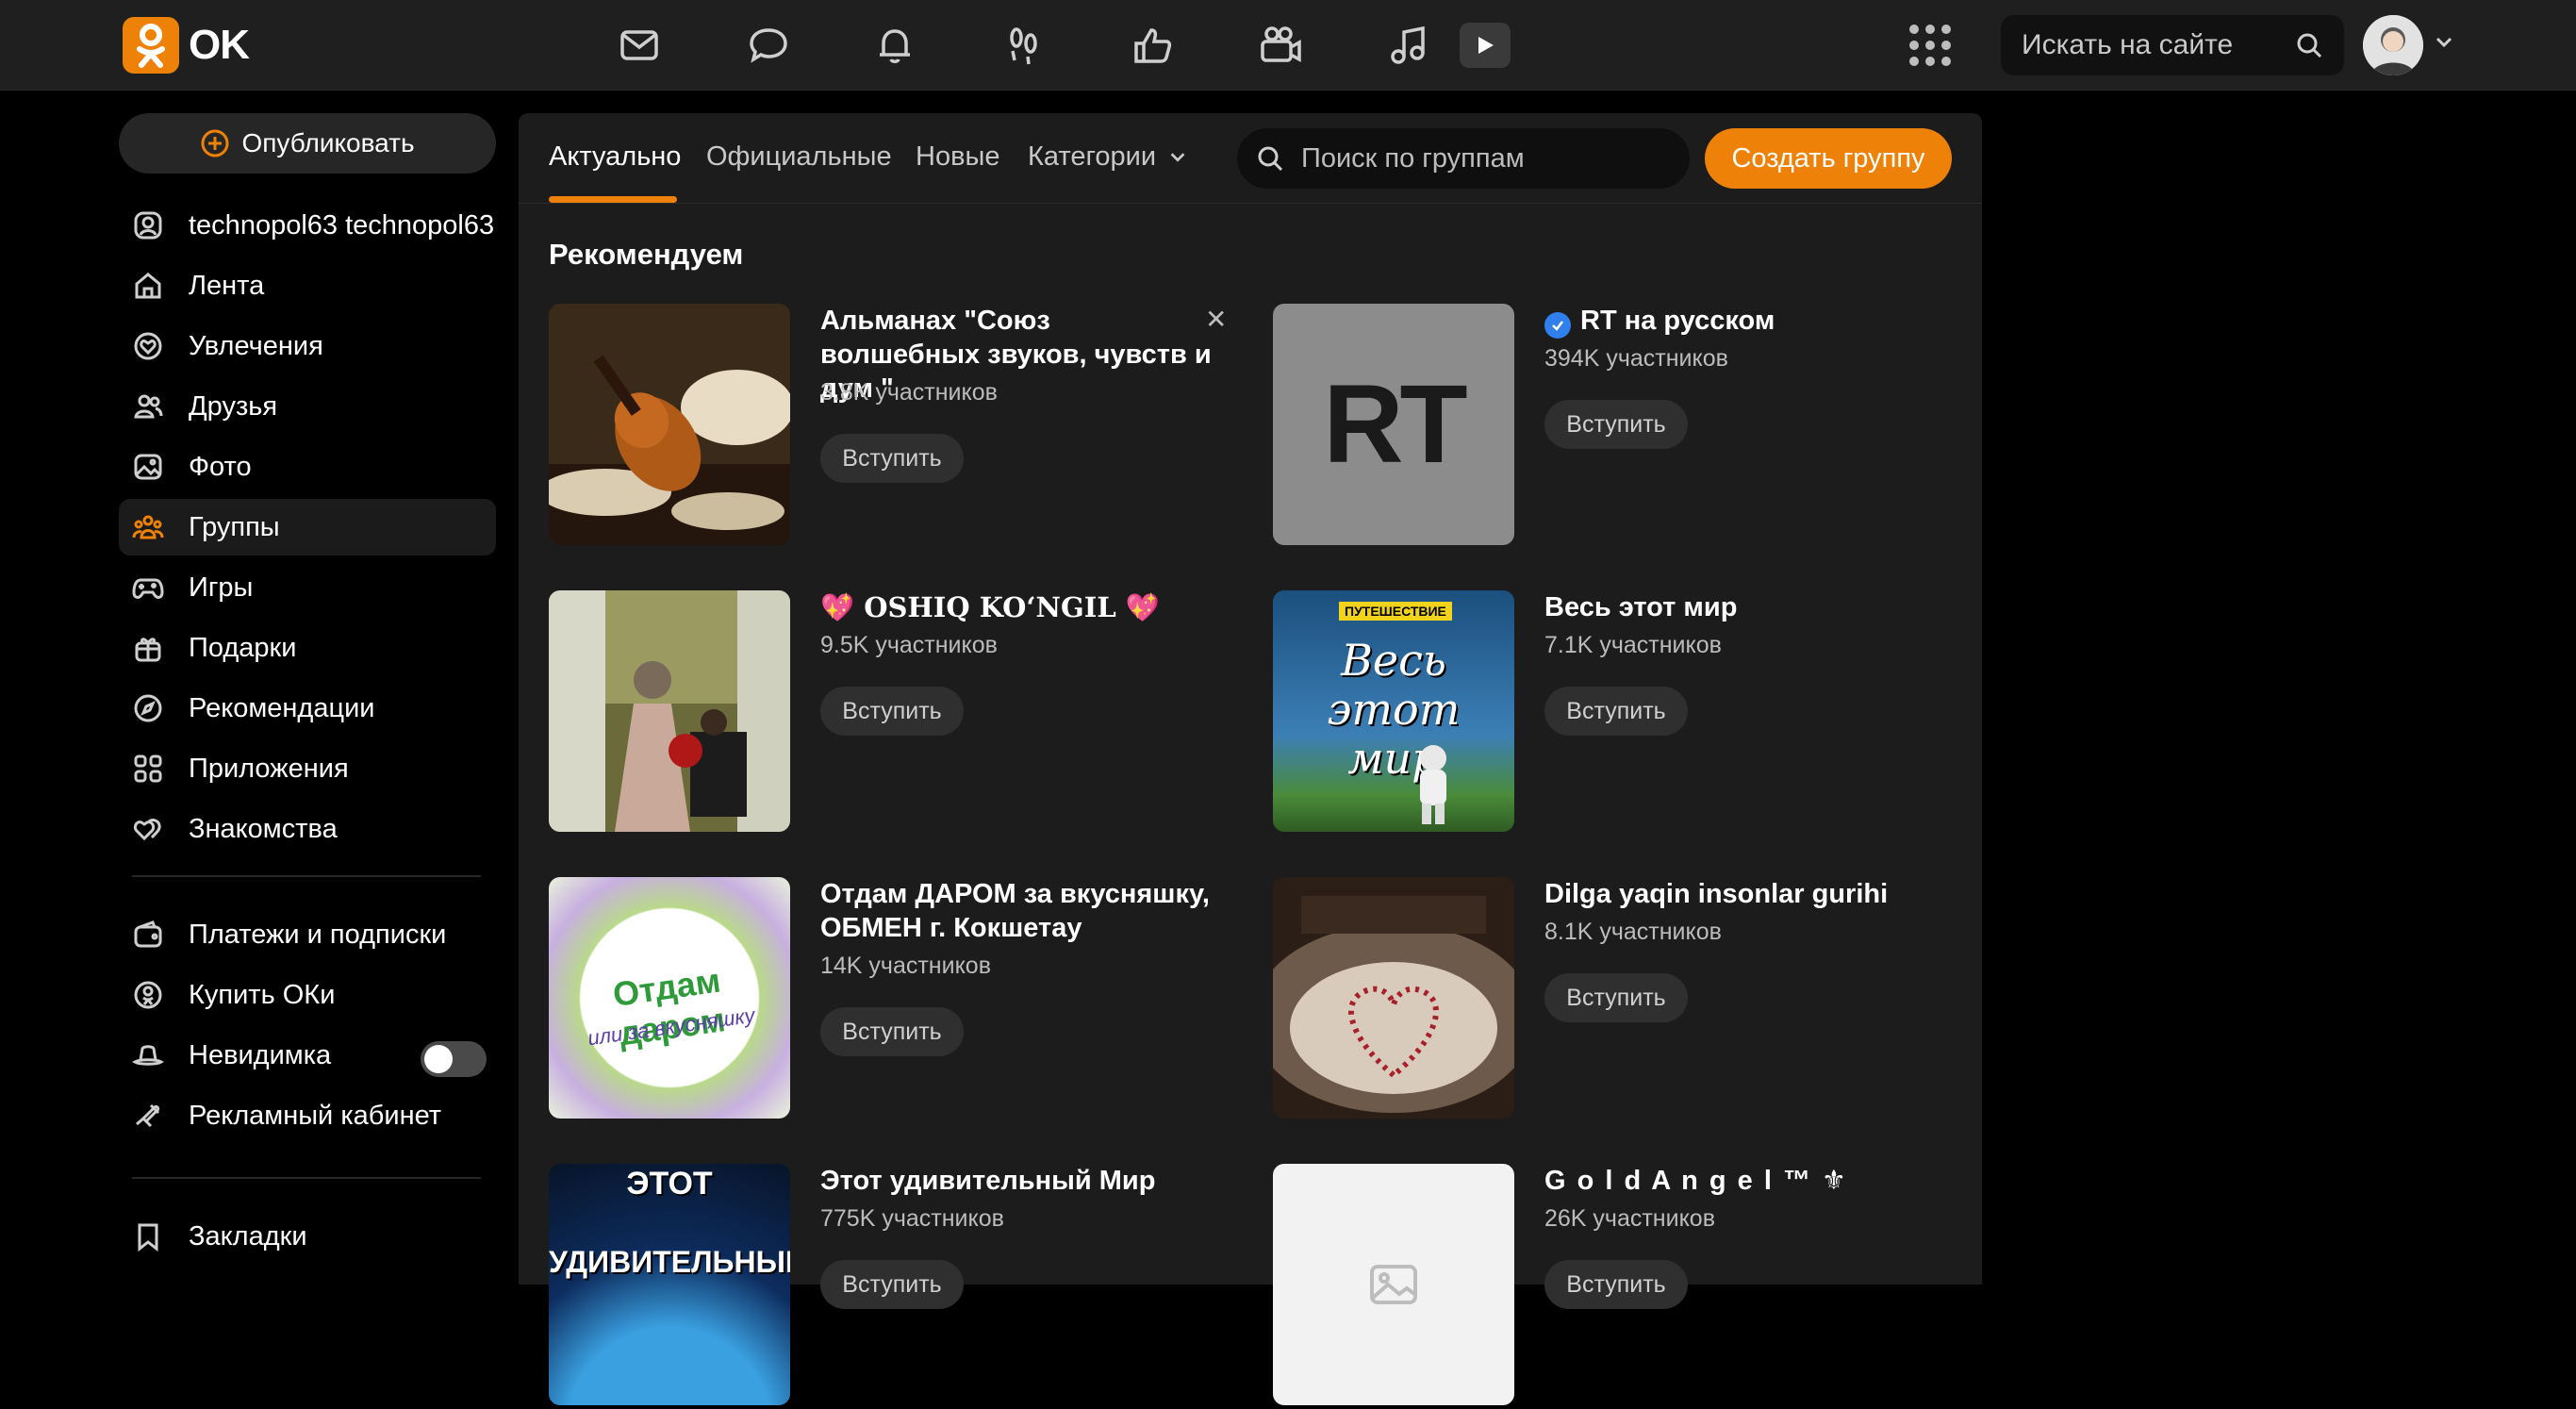  What do you see at coordinates (1393, 711) in the screenshot?
I see `group-thumbnail: ПУТЕШЕСТВИЕ Весь этот мир` at bounding box center [1393, 711].